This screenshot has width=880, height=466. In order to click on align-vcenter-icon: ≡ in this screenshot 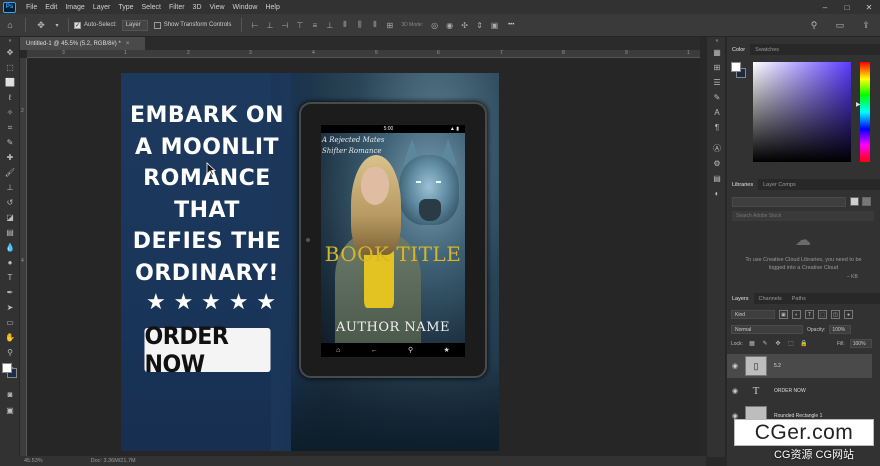, I will do `click(314, 25)`.